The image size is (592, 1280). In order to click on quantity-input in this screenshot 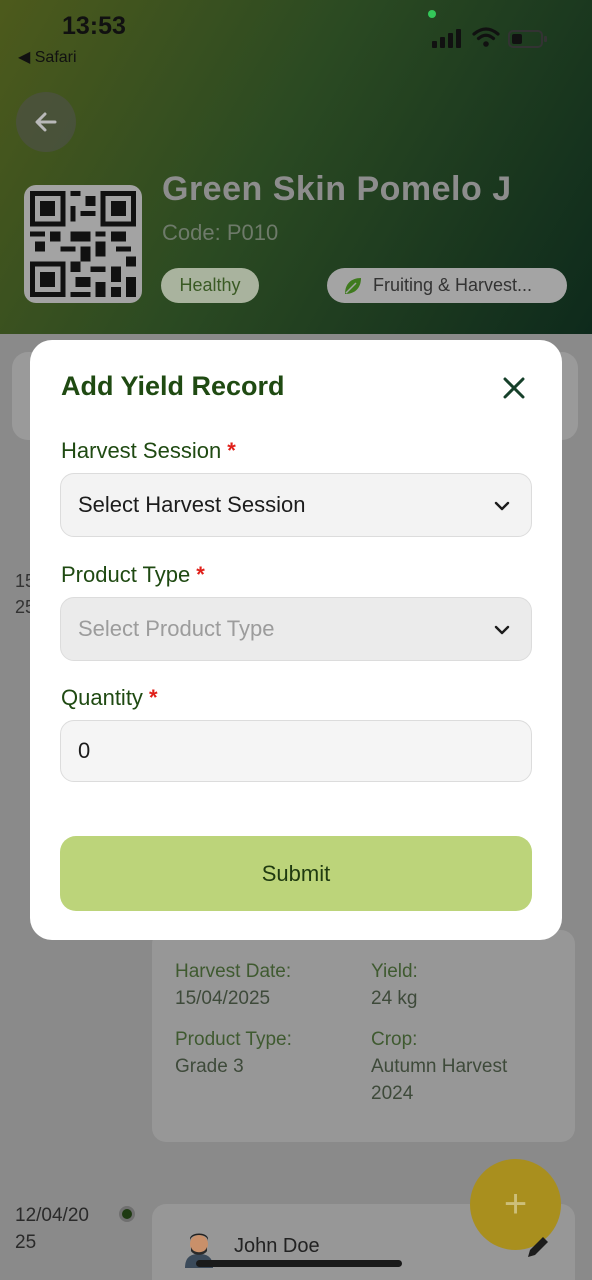, I will do `click(296, 751)`.